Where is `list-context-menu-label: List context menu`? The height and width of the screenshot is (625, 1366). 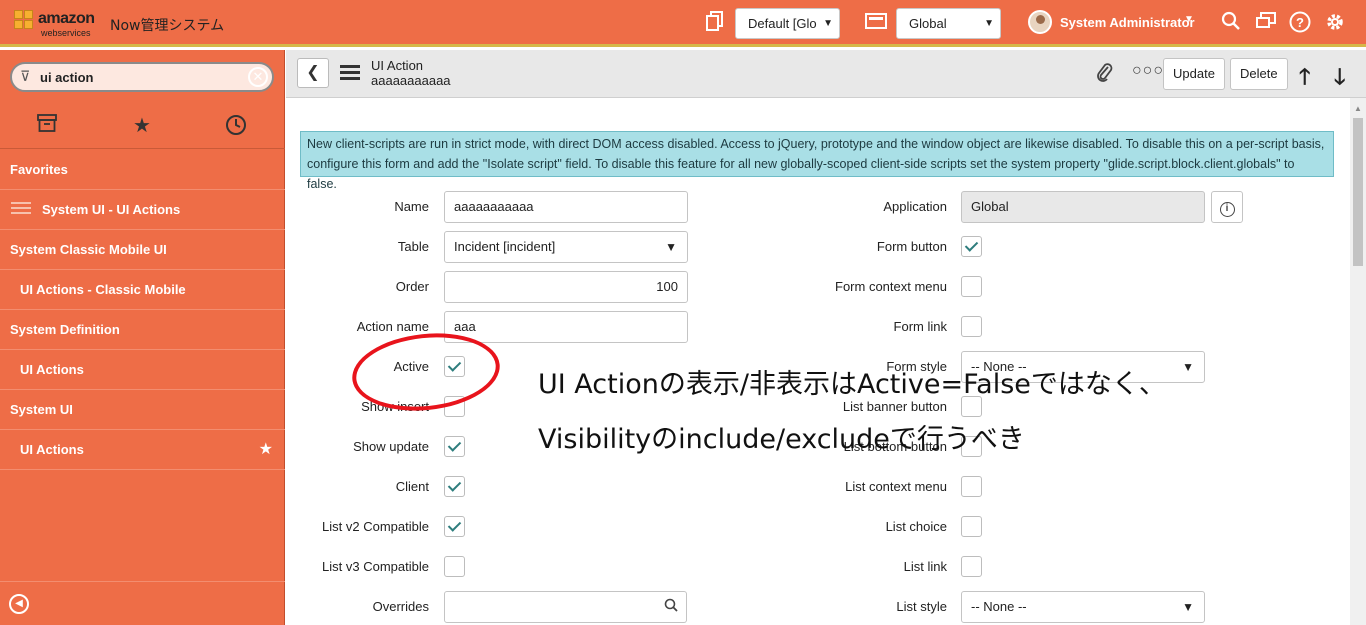
list-context-menu-label: List context menu is located at coordinates (896, 486).